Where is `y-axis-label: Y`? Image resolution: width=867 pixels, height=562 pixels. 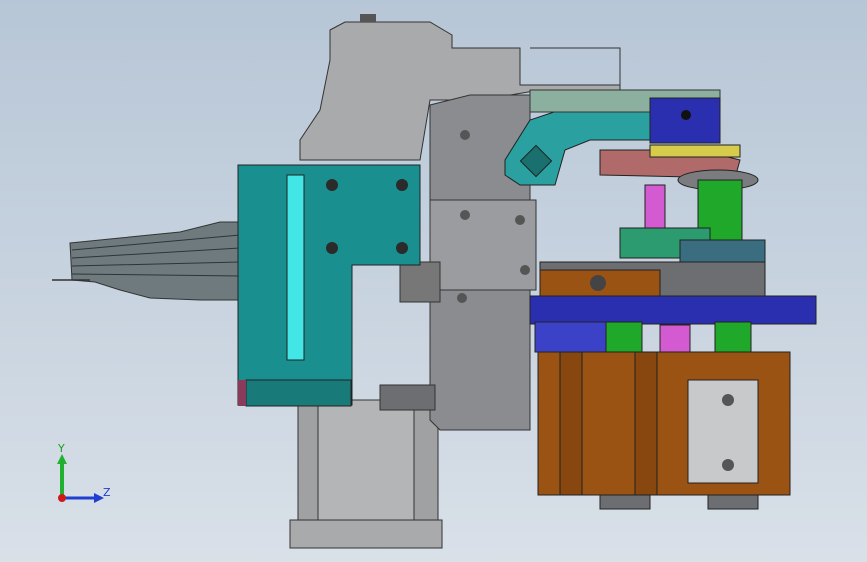
y-axis-label: Y is located at coordinates (61, 448).